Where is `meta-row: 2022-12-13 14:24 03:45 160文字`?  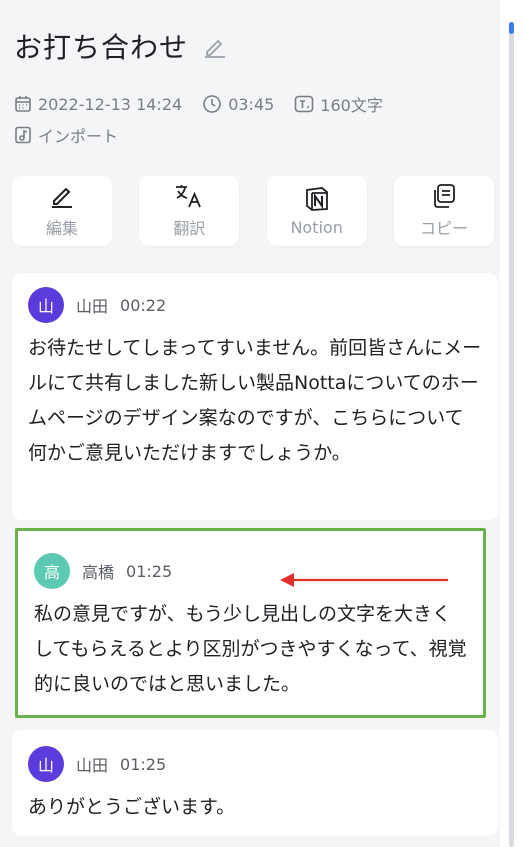 meta-row: 2022-12-13 14:24 03:45 160文字 is located at coordinates (208, 104).